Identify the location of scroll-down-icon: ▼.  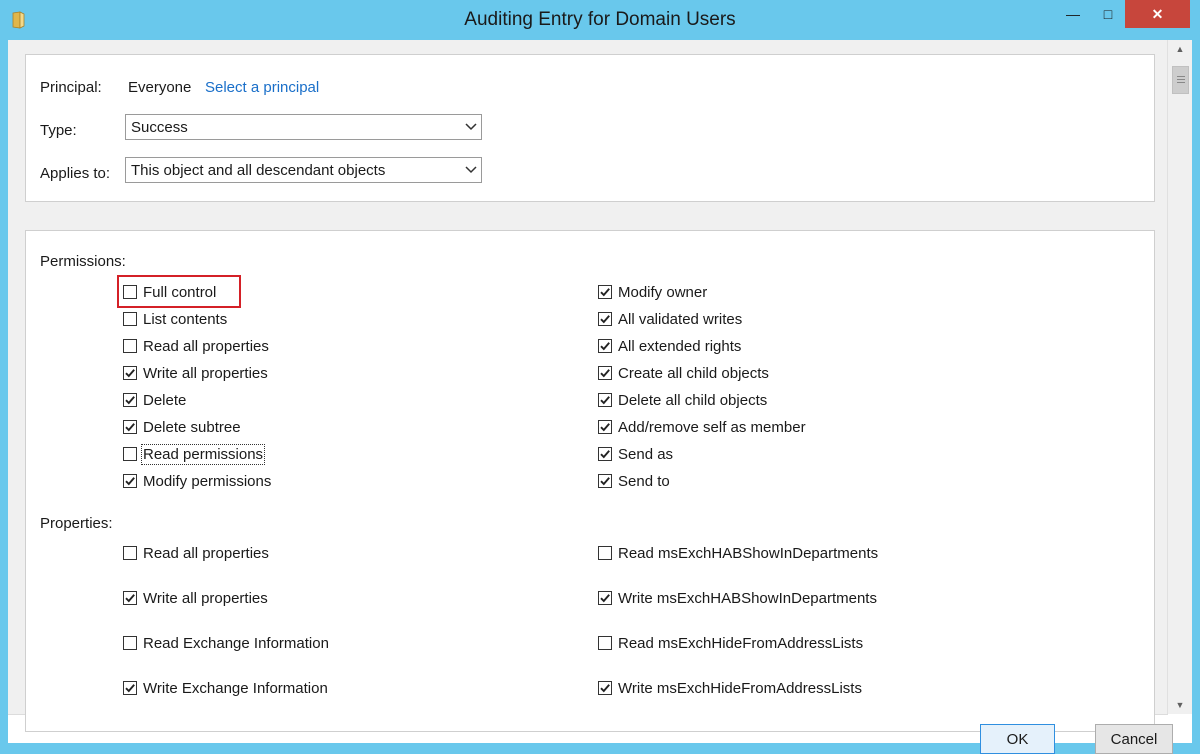
(1180, 705).